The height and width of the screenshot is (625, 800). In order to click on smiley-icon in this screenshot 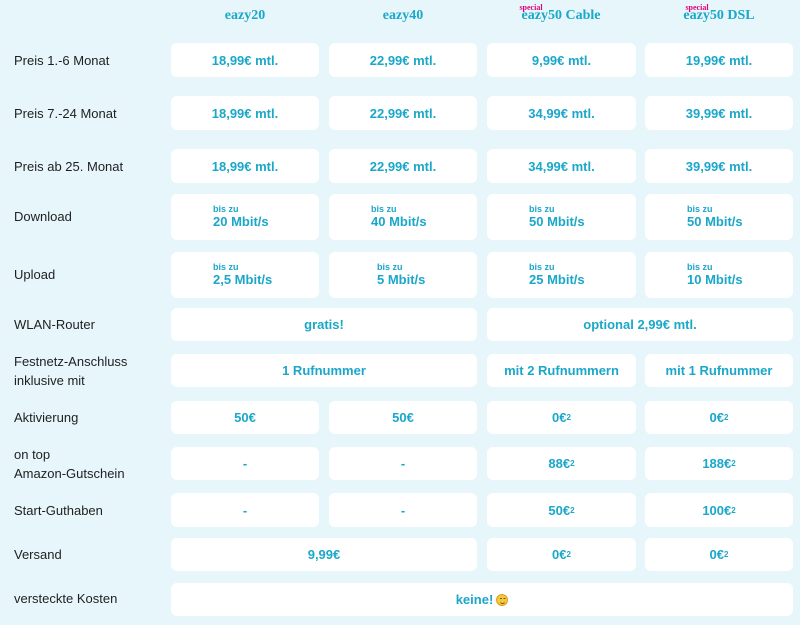, I will do `click(502, 599)`.